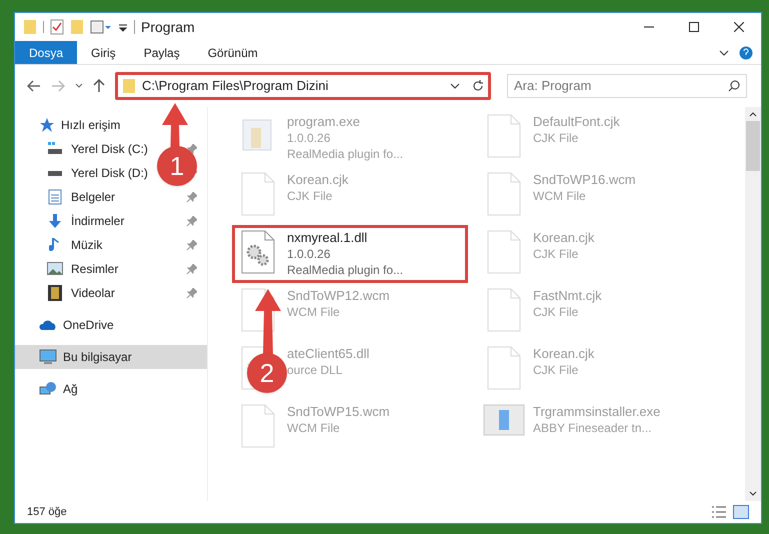 This screenshot has width=769, height=534. I want to click on recent-caret-icon, so click(79, 86).